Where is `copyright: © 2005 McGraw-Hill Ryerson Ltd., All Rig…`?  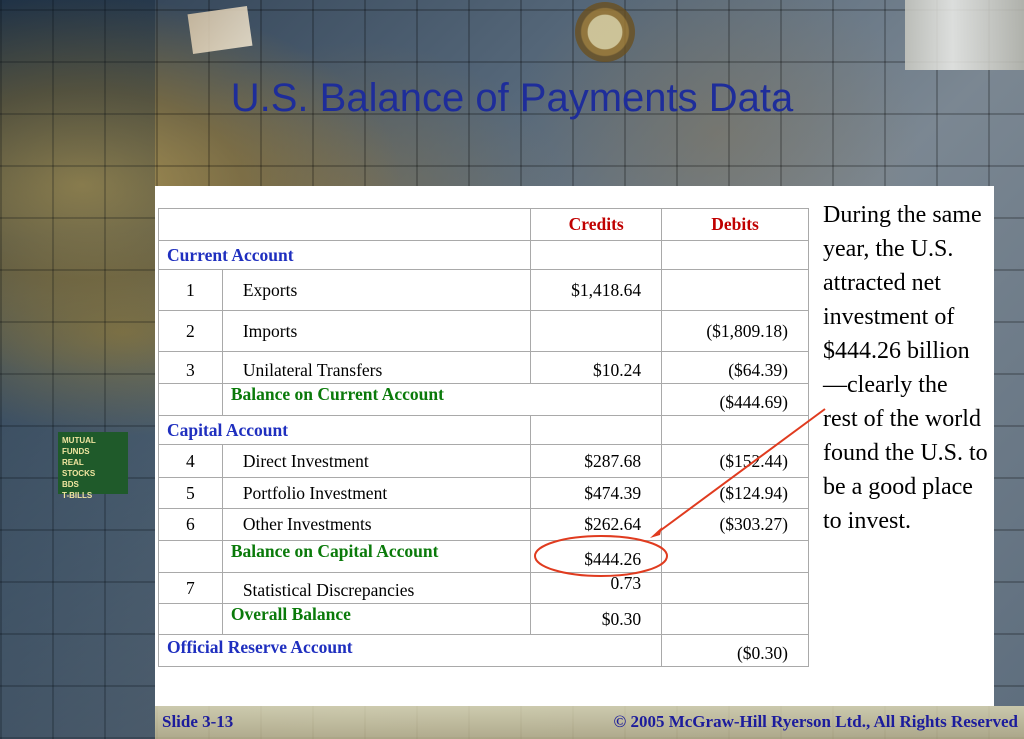
copyright: © 2005 McGraw-Hill Ryerson Ltd., All Rig… is located at coordinates (815, 721).